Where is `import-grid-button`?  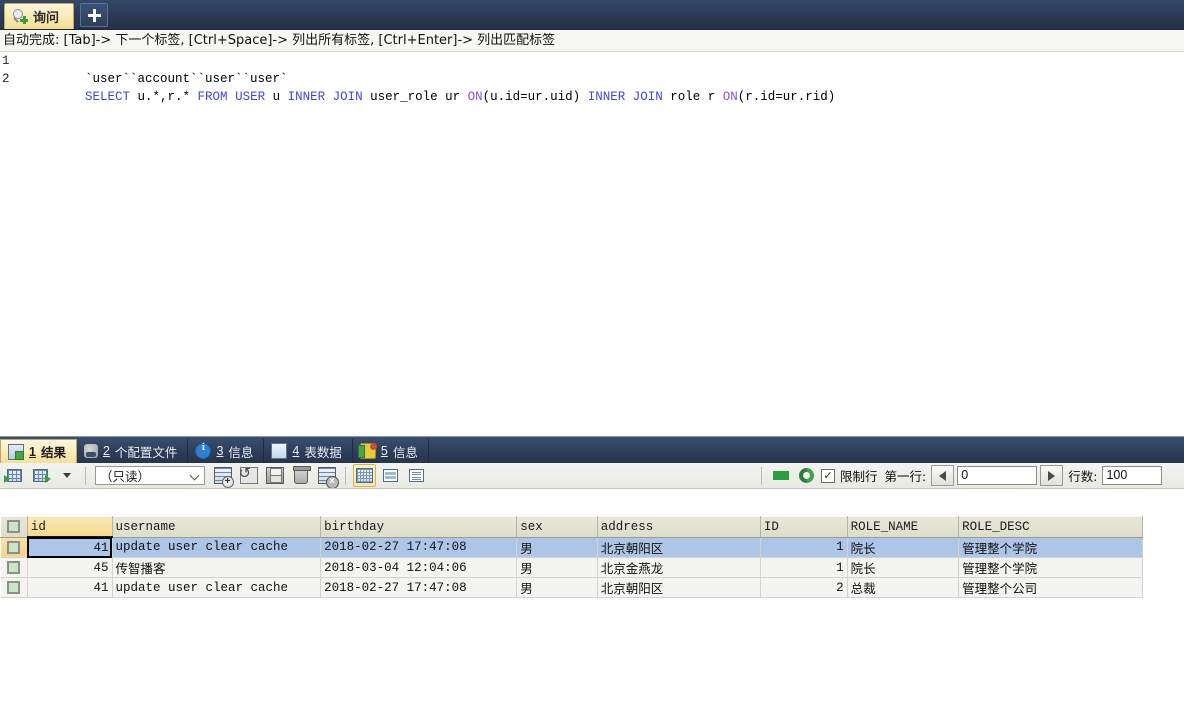 import-grid-button is located at coordinates (14, 475).